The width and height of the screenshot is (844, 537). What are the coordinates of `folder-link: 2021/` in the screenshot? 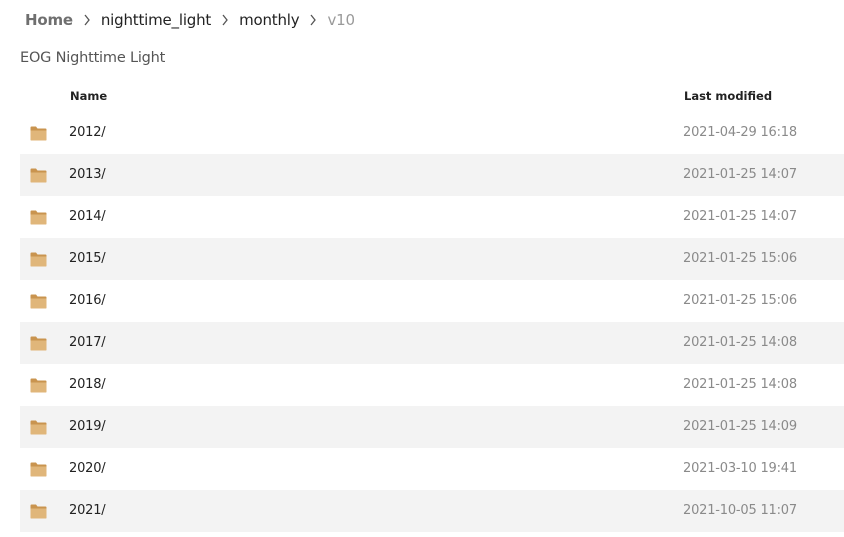 It's located at (87, 510).